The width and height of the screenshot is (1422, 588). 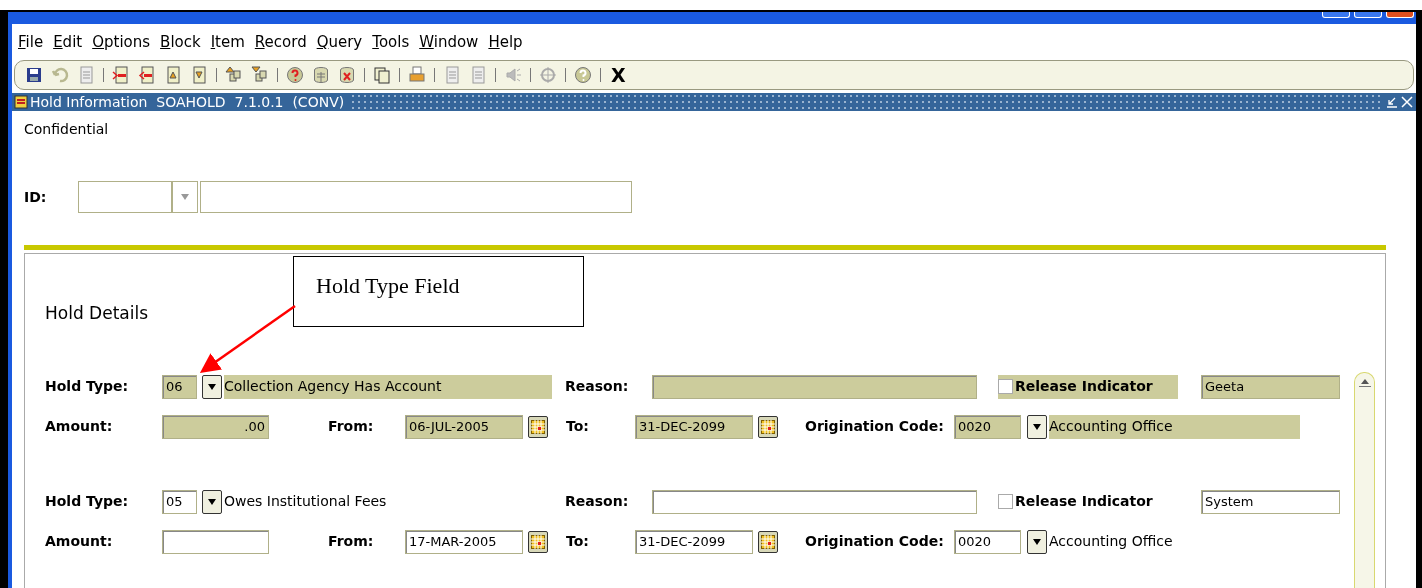 I want to click on menu-item: Block, so click(x=180, y=42).